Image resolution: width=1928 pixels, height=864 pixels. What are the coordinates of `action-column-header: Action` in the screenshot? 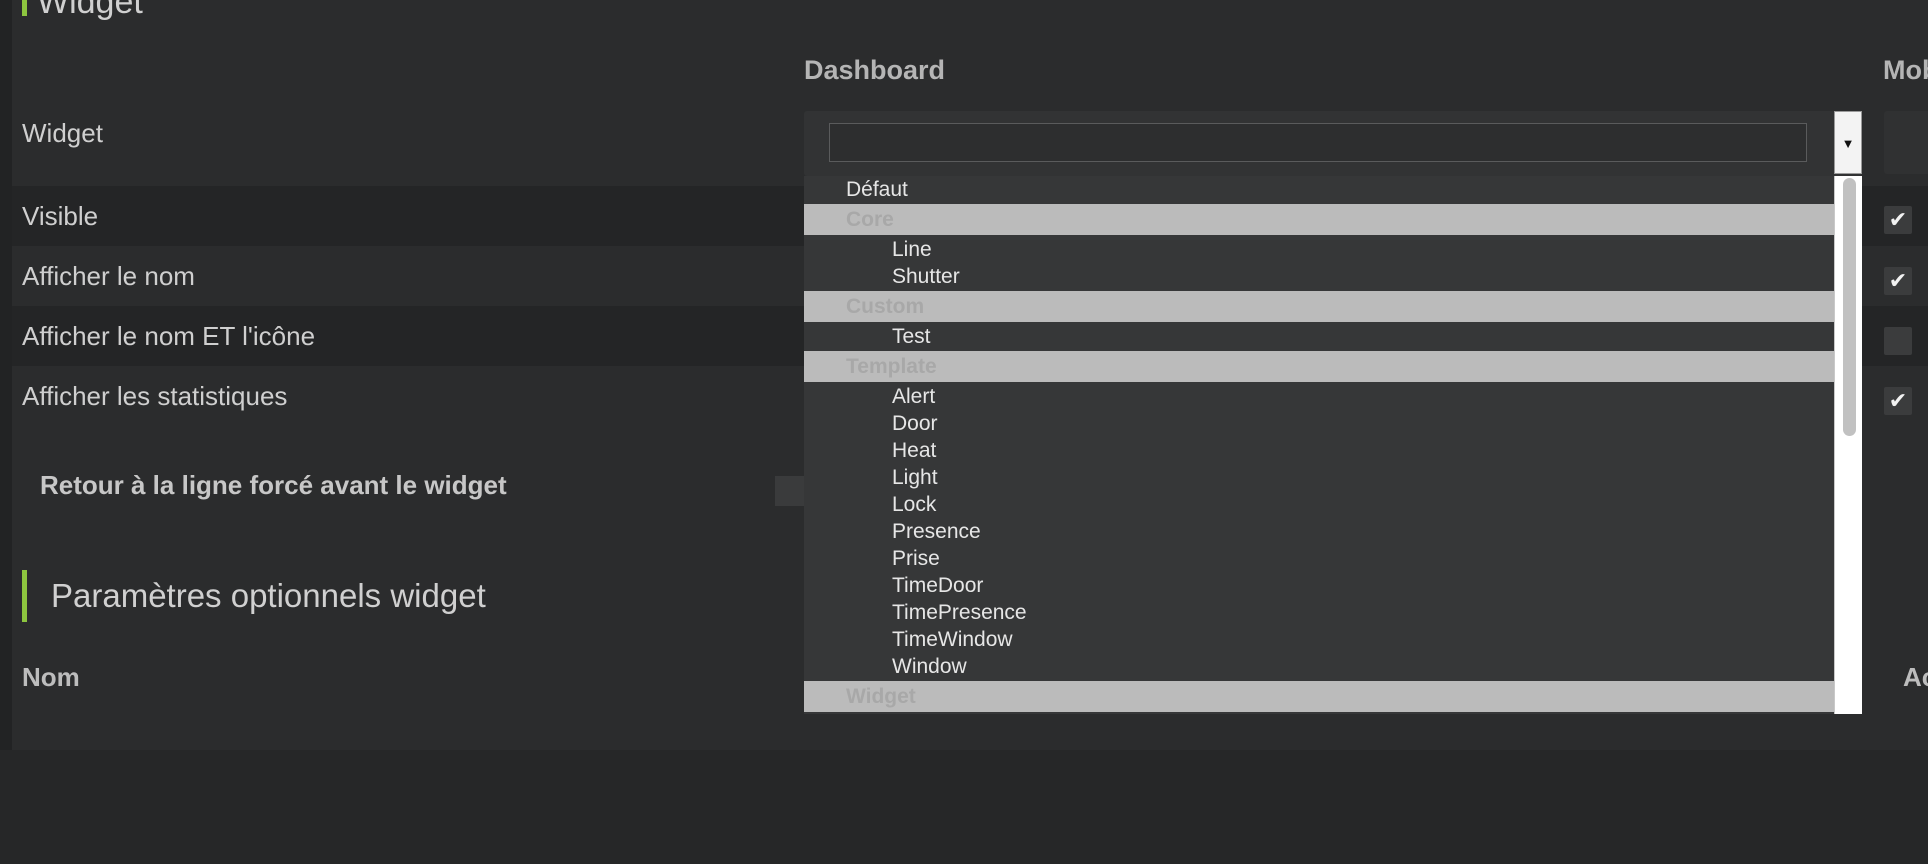 It's located at (1915, 677).